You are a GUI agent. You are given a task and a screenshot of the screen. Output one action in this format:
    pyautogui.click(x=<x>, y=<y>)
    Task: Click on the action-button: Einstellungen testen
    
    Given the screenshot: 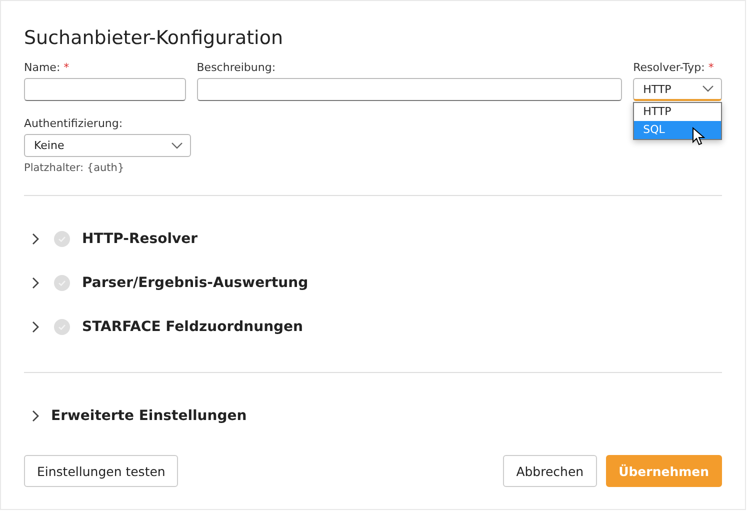 What is the action you would take?
    pyautogui.click(x=101, y=471)
    